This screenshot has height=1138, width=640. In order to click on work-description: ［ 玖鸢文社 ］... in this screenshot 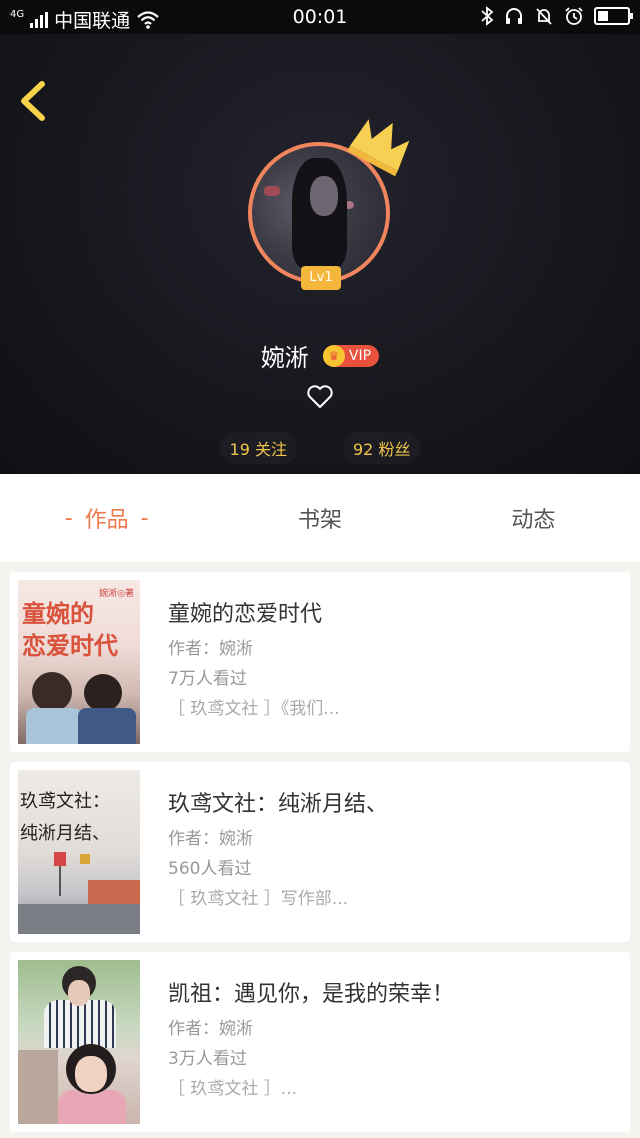, I will do `click(233, 1089)`.